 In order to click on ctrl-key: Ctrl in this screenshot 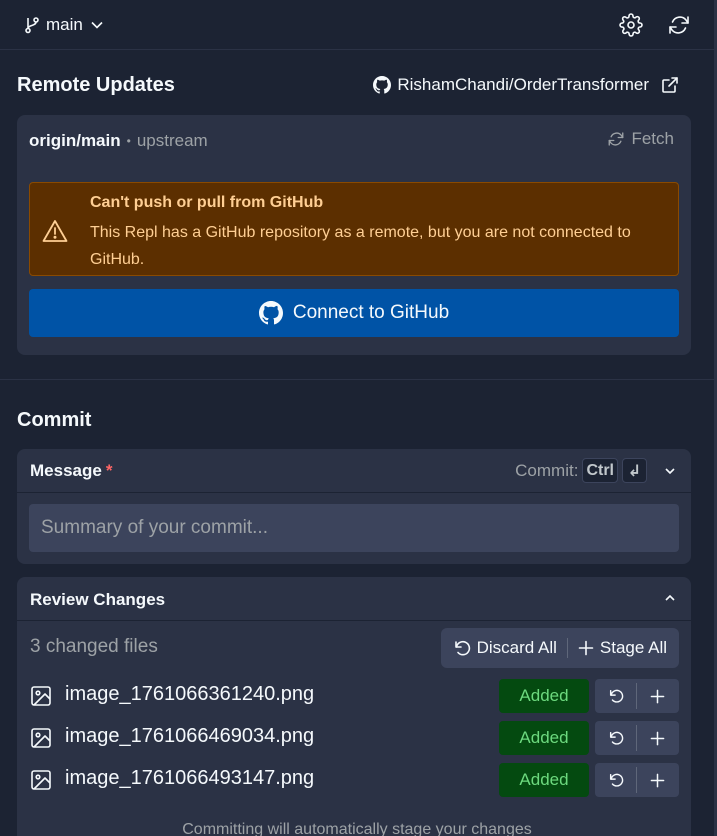, I will do `click(600, 470)`.